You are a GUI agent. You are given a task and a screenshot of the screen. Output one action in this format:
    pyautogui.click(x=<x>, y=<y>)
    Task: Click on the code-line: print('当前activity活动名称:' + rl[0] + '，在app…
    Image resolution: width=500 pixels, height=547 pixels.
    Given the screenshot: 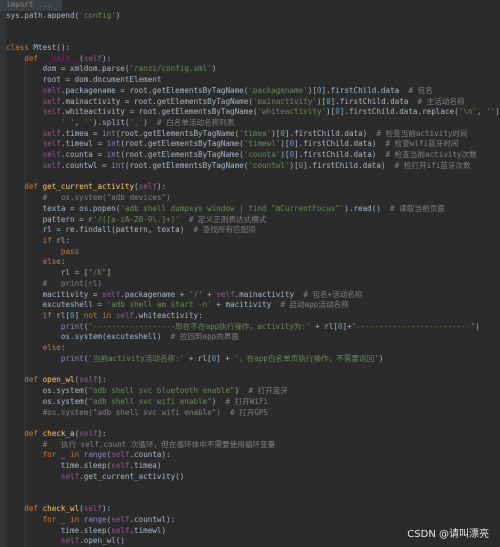 What is the action you would take?
    pyautogui.click(x=250, y=359)
    